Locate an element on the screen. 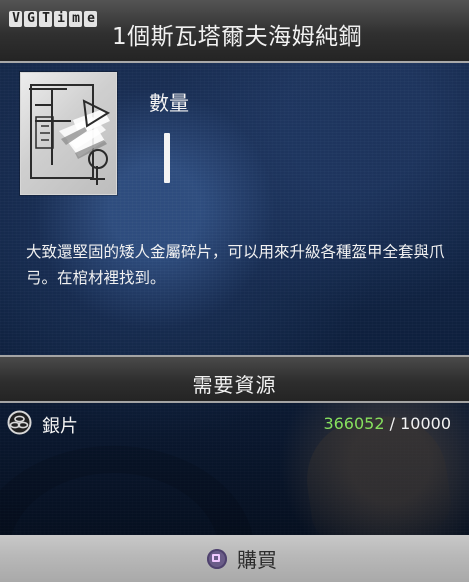 The image size is (469, 582). quantity-label: 數量 is located at coordinates (169, 103).